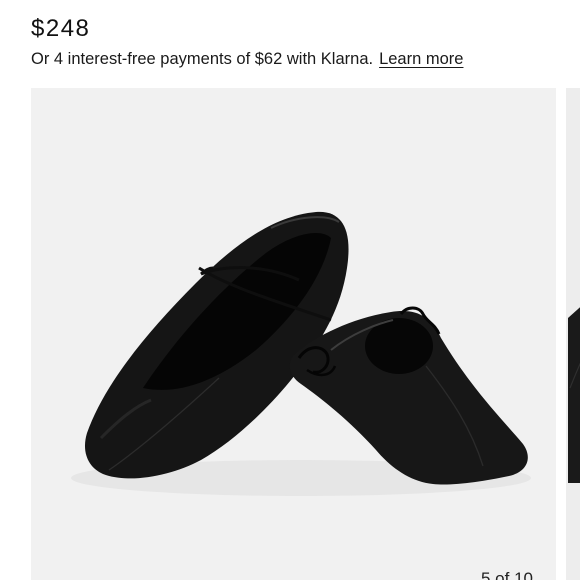  I want to click on right-shoe, so click(408, 395).